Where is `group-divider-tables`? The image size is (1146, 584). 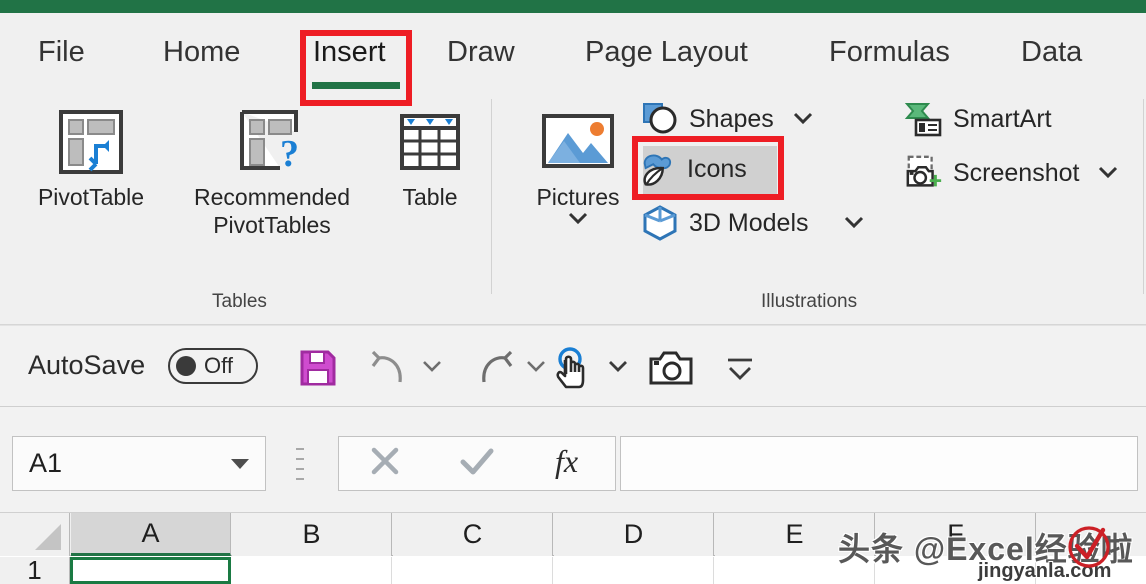 group-divider-tables is located at coordinates (491, 196).